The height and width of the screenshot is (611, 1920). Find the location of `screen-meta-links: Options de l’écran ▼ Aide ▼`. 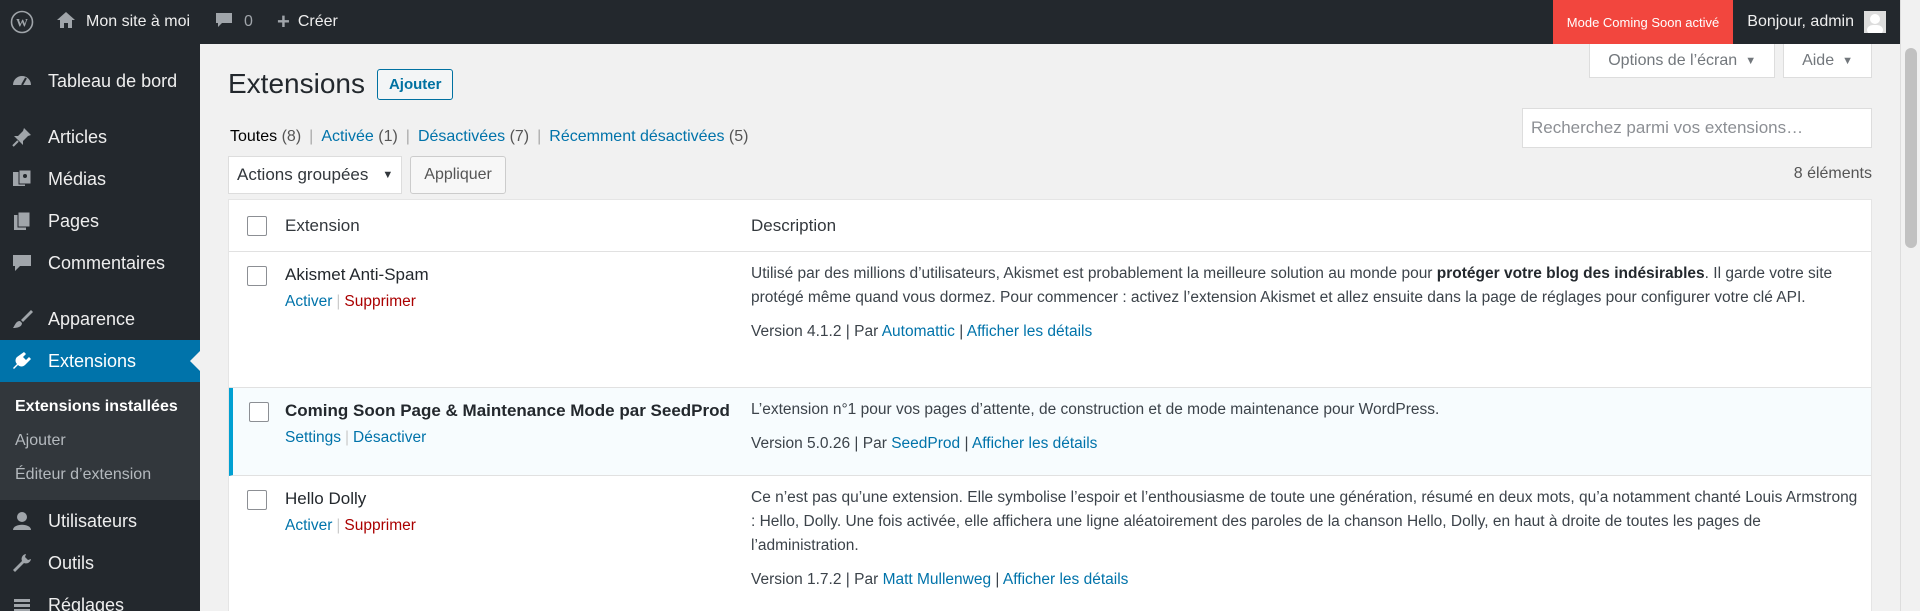

screen-meta-links: Options de l’écran ▼ Aide ▼ is located at coordinates (1730, 61).